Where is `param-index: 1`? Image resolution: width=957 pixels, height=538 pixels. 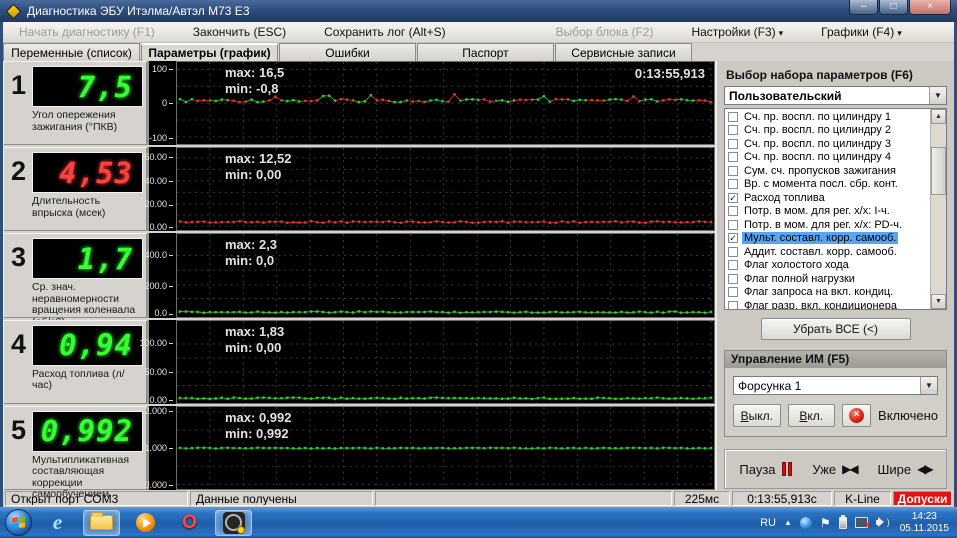
param-index: 1 is located at coordinates (19, 85).